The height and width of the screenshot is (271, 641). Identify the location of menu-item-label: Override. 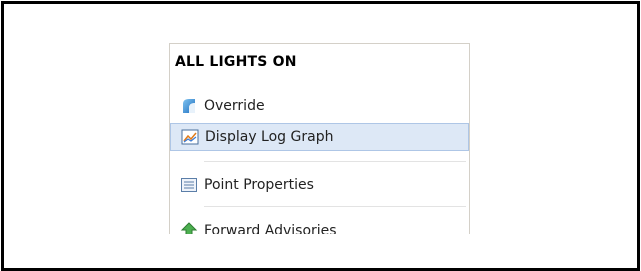
(234, 106).